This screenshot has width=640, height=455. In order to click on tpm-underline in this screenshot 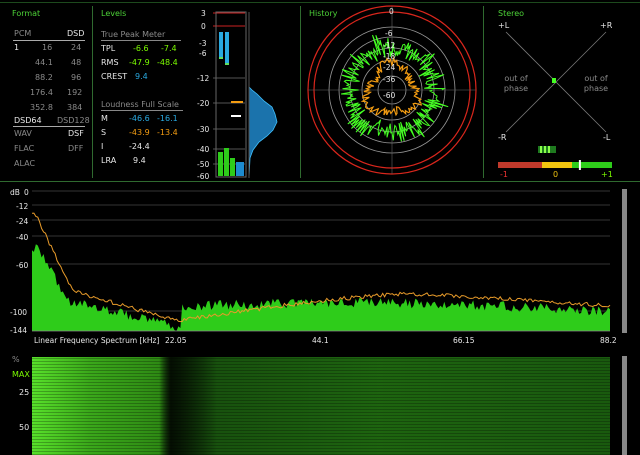, I will do `click(141, 40)`.